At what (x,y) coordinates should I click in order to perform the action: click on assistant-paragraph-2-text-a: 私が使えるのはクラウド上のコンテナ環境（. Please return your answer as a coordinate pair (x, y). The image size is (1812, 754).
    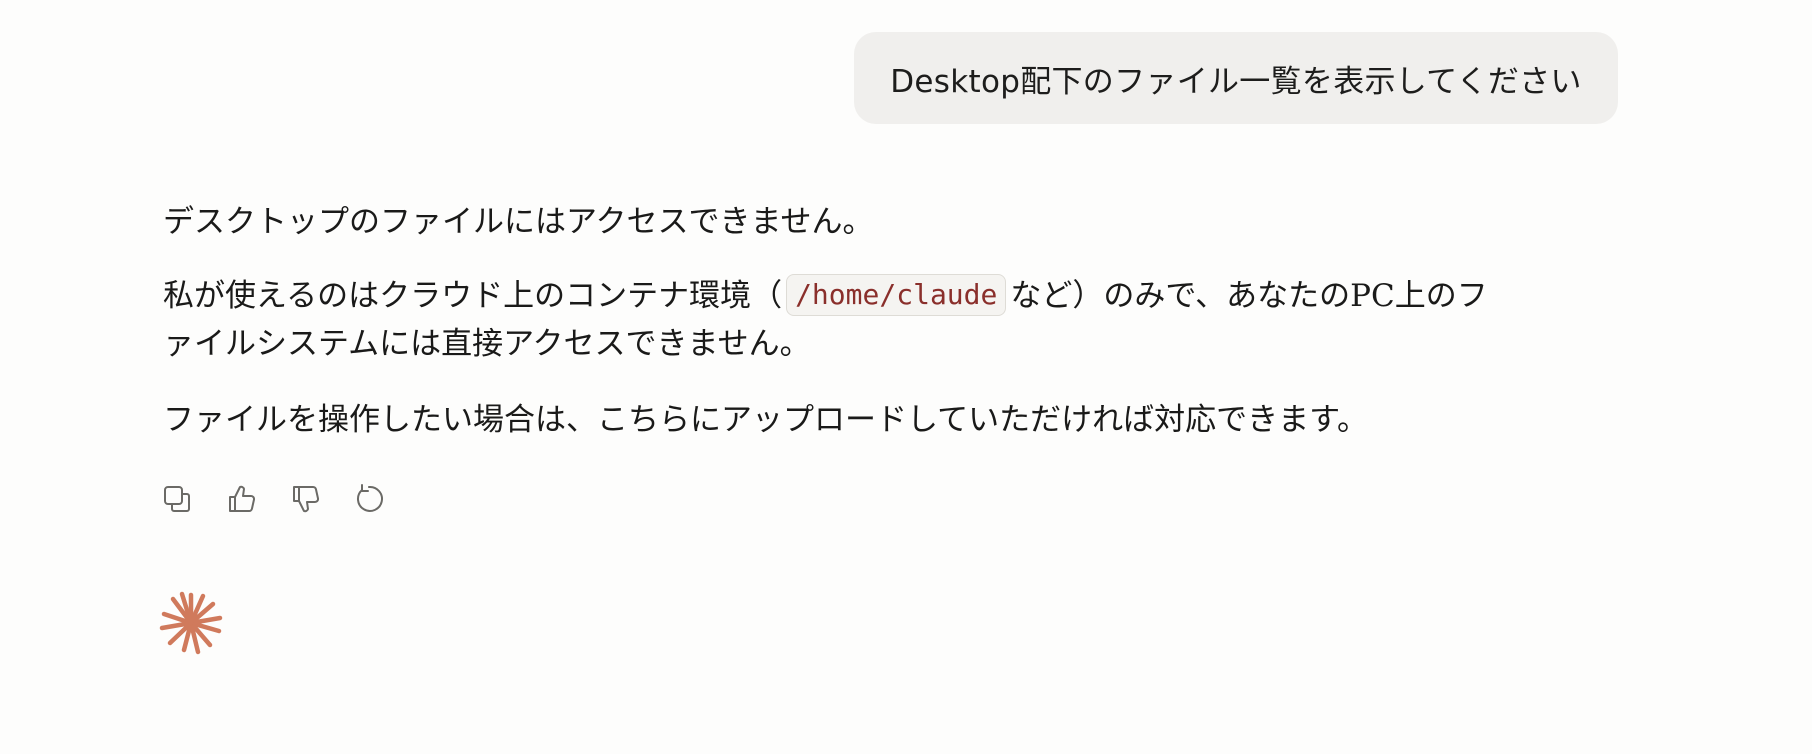
    Looking at the image, I should click on (473, 296).